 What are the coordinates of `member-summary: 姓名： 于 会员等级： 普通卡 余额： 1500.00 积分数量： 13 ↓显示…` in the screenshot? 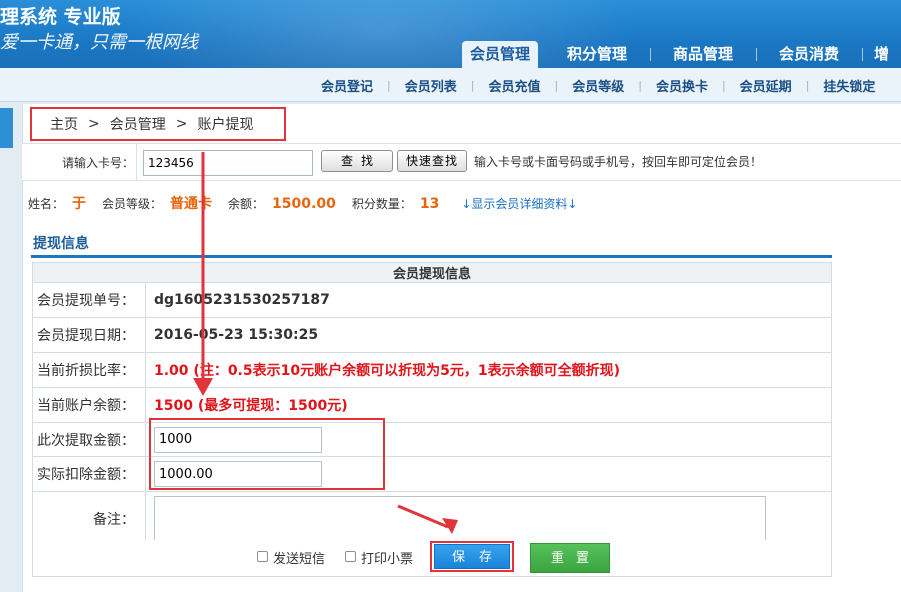 It's located at (302, 203).